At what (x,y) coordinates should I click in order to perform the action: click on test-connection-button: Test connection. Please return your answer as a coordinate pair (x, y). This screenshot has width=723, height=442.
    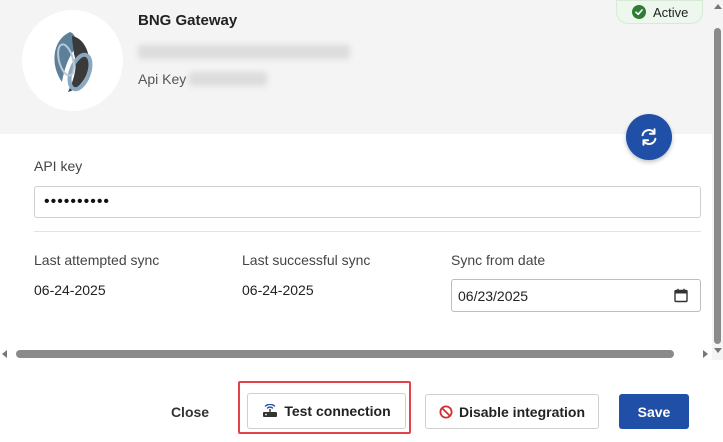
    Looking at the image, I should click on (326, 411).